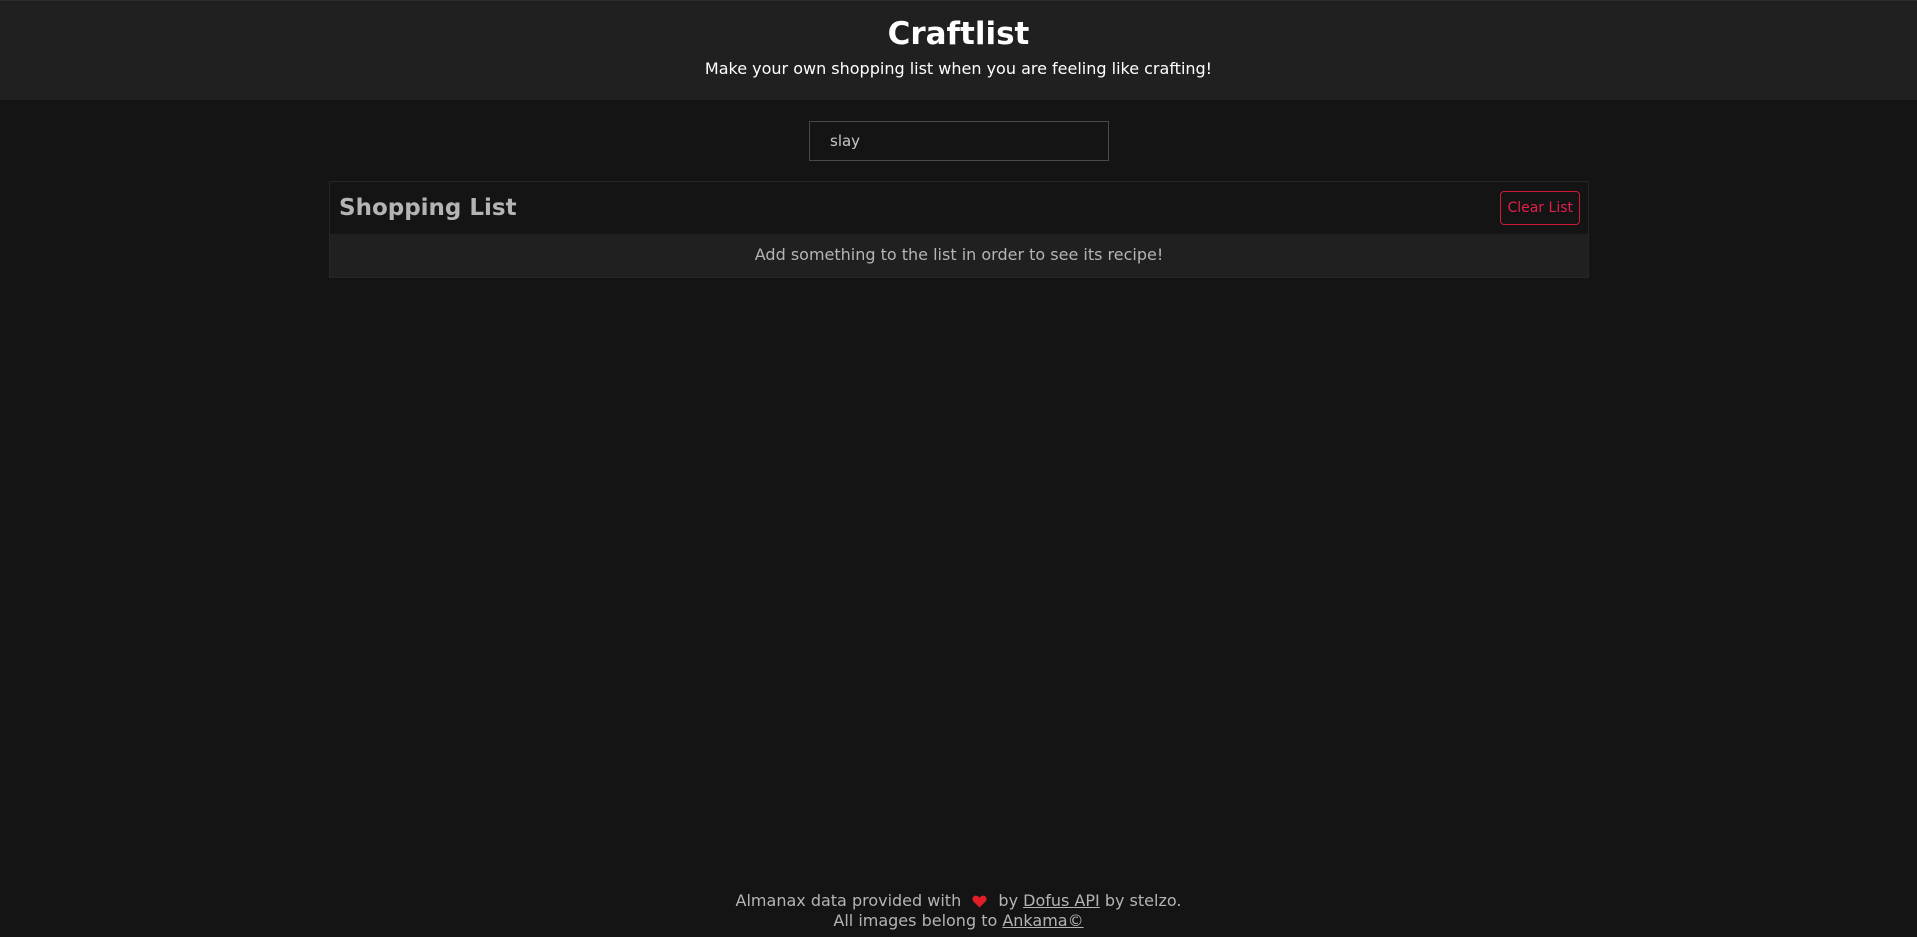 Image resolution: width=1917 pixels, height=937 pixels. I want to click on footer-credits-prefix: Almanax data provided with, so click(848, 900).